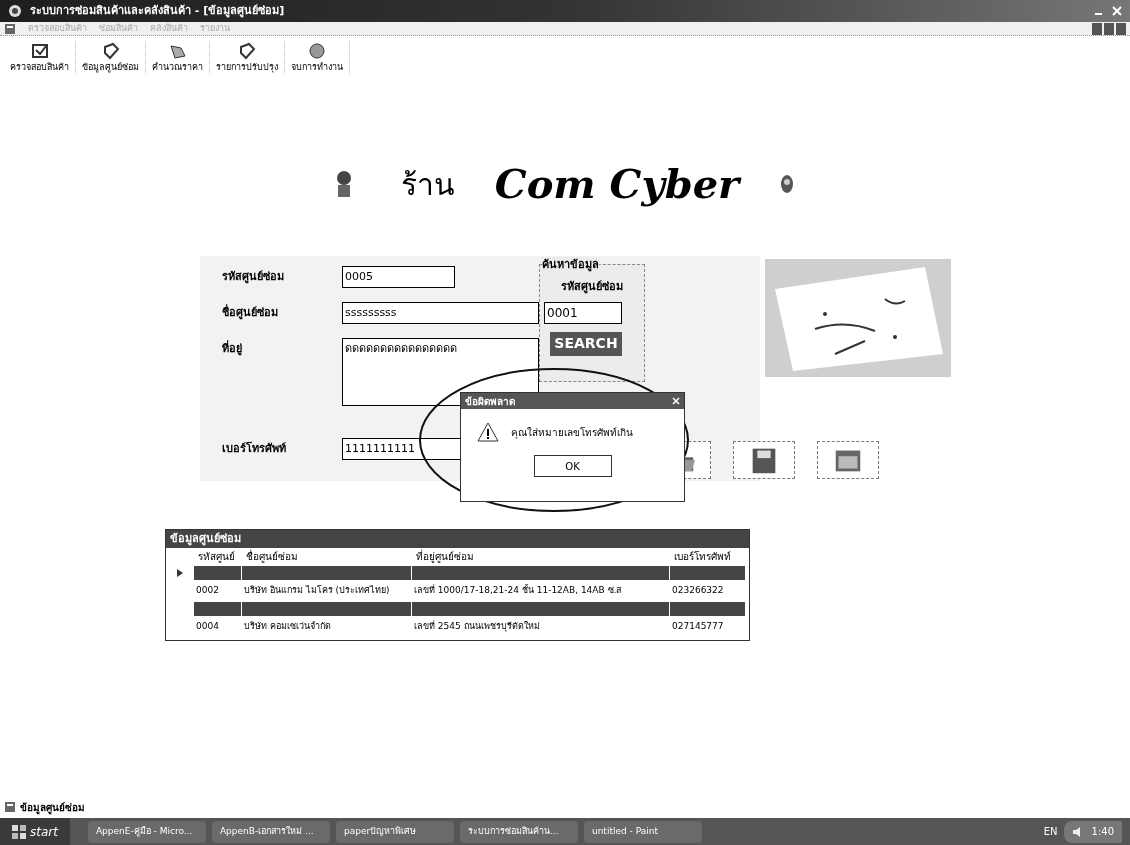 The image size is (1130, 845). What do you see at coordinates (317, 591) in the screenshot?
I see `table-cell-text: บริษัท อินแกรม ไมโคร (ประเทศไทย)` at bounding box center [317, 591].